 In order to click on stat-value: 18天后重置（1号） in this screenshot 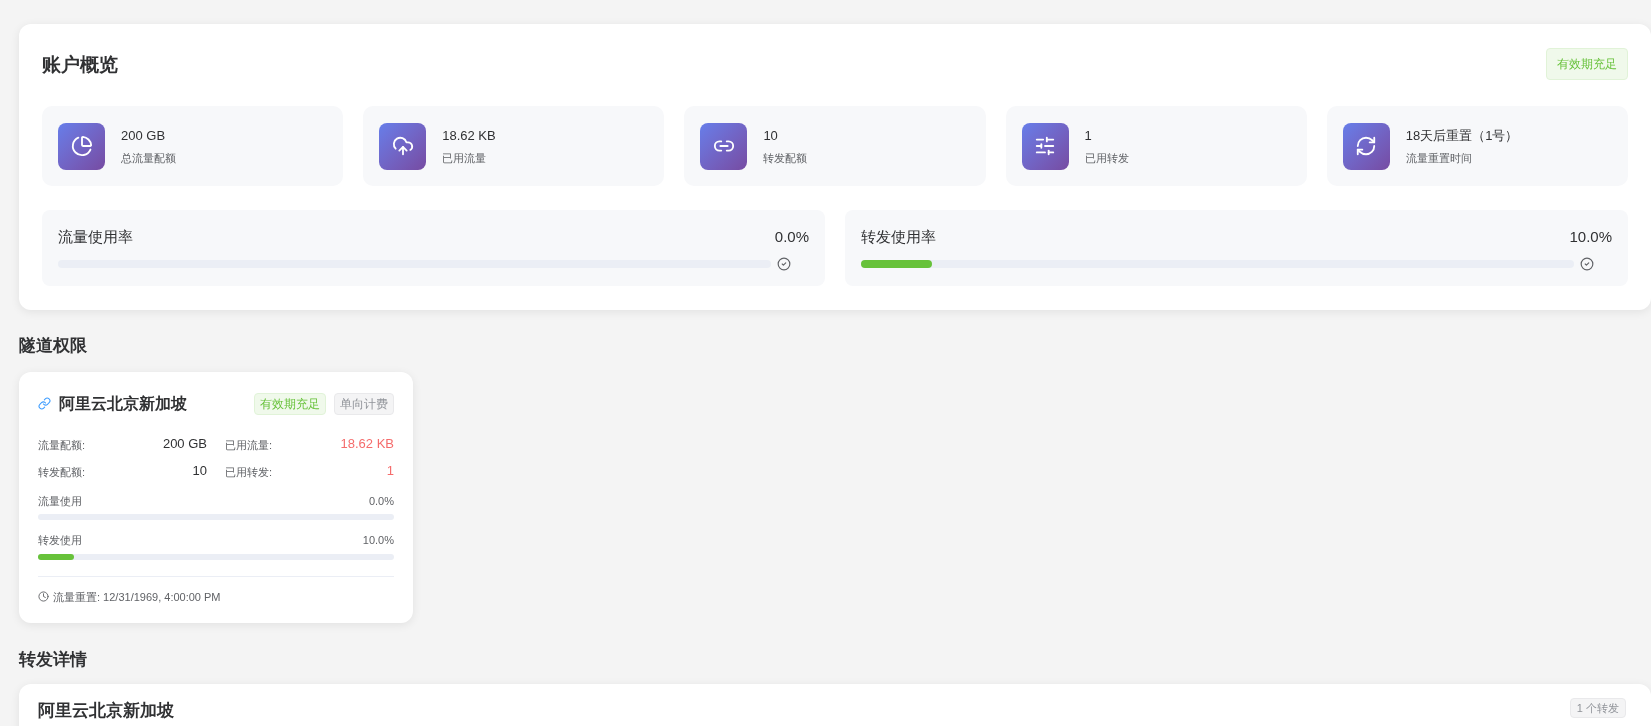, I will do `click(1462, 136)`.